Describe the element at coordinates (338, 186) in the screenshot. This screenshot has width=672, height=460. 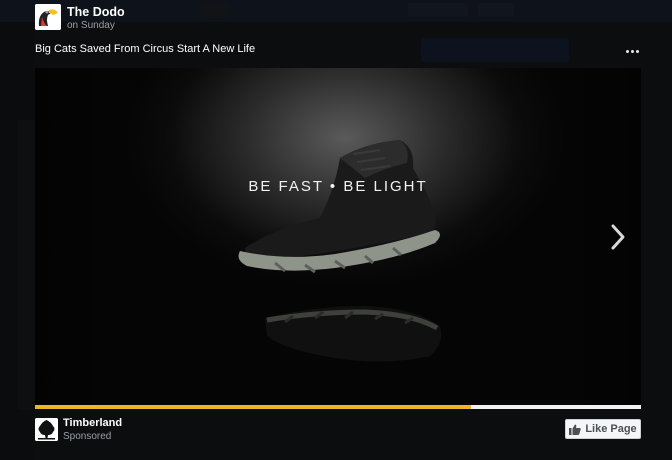
I see `video-headline: BE FAST • BE LIGHT` at that location.